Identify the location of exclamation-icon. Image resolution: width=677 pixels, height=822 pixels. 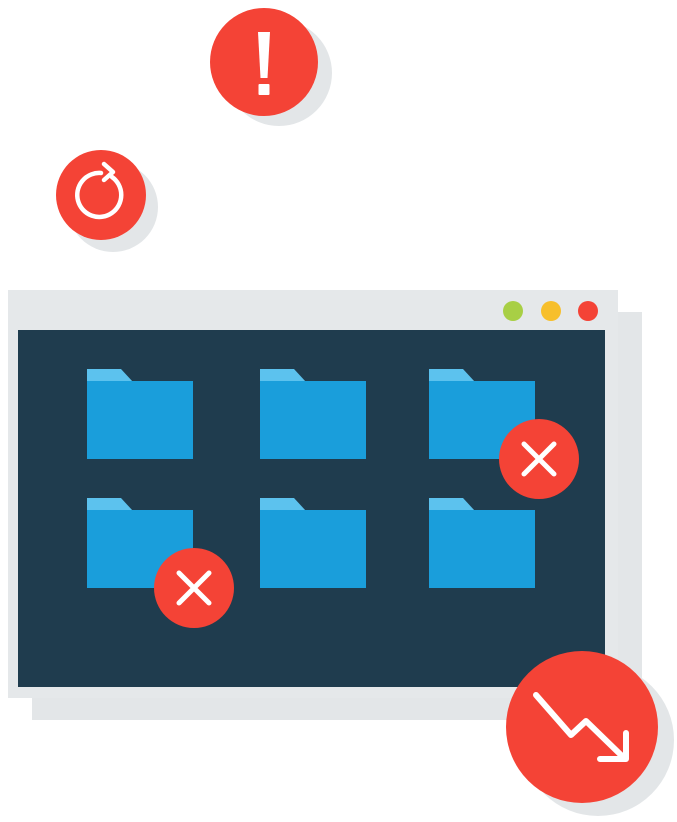
(264, 63).